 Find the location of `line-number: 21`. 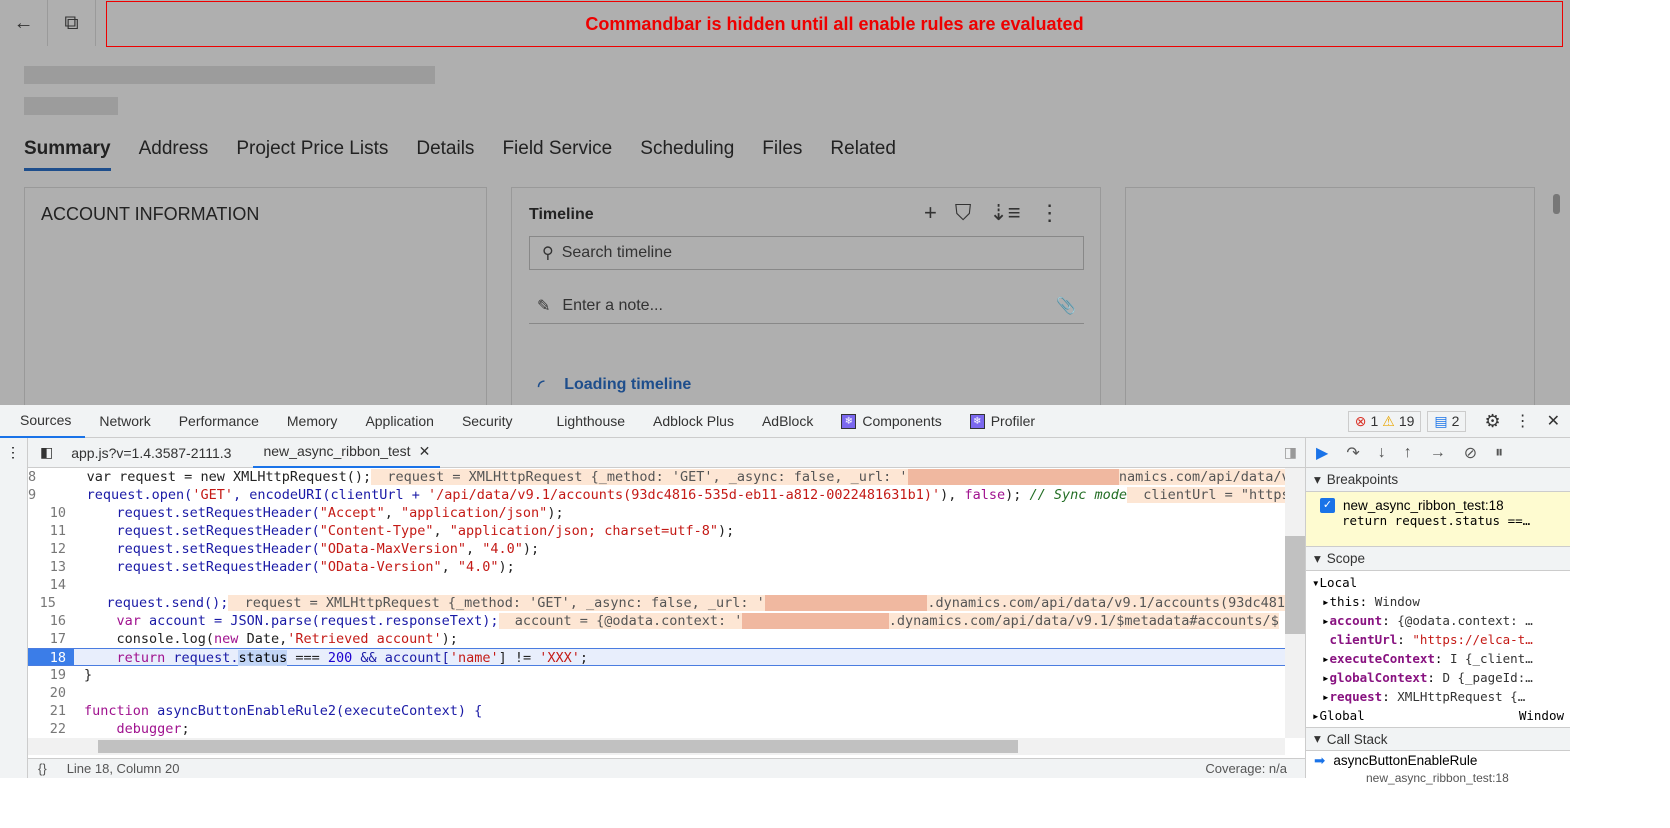

line-number: 21 is located at coordinates (51, 711).